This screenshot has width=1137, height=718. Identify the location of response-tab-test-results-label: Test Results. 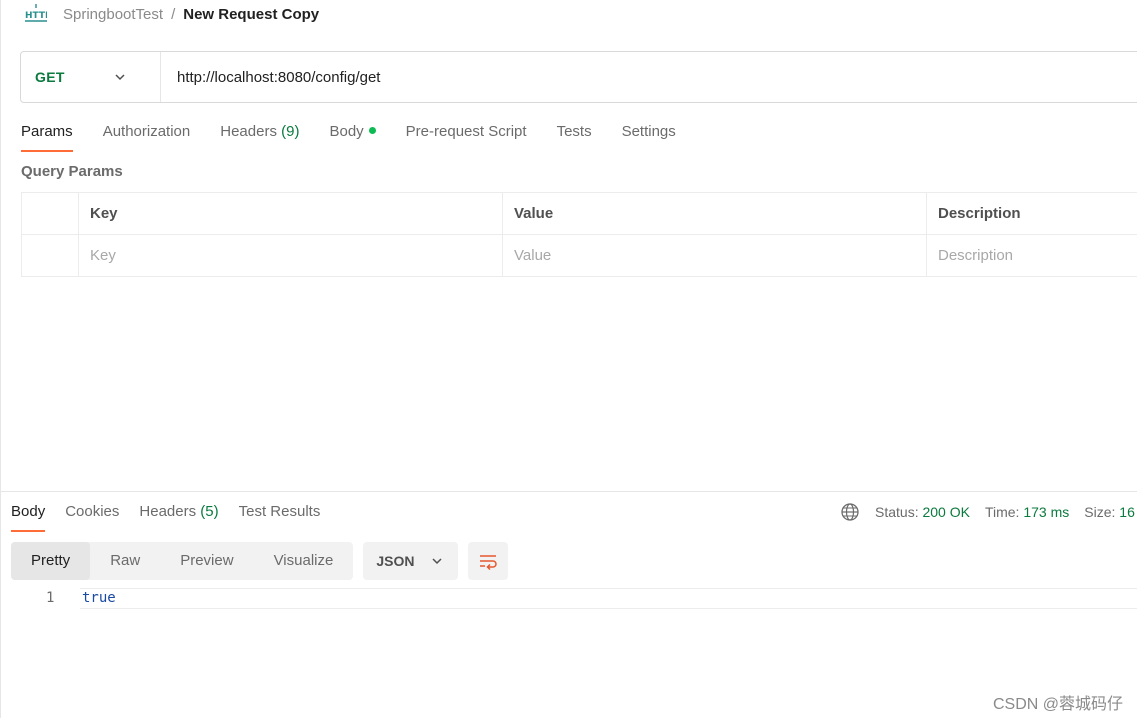
(279, 511).